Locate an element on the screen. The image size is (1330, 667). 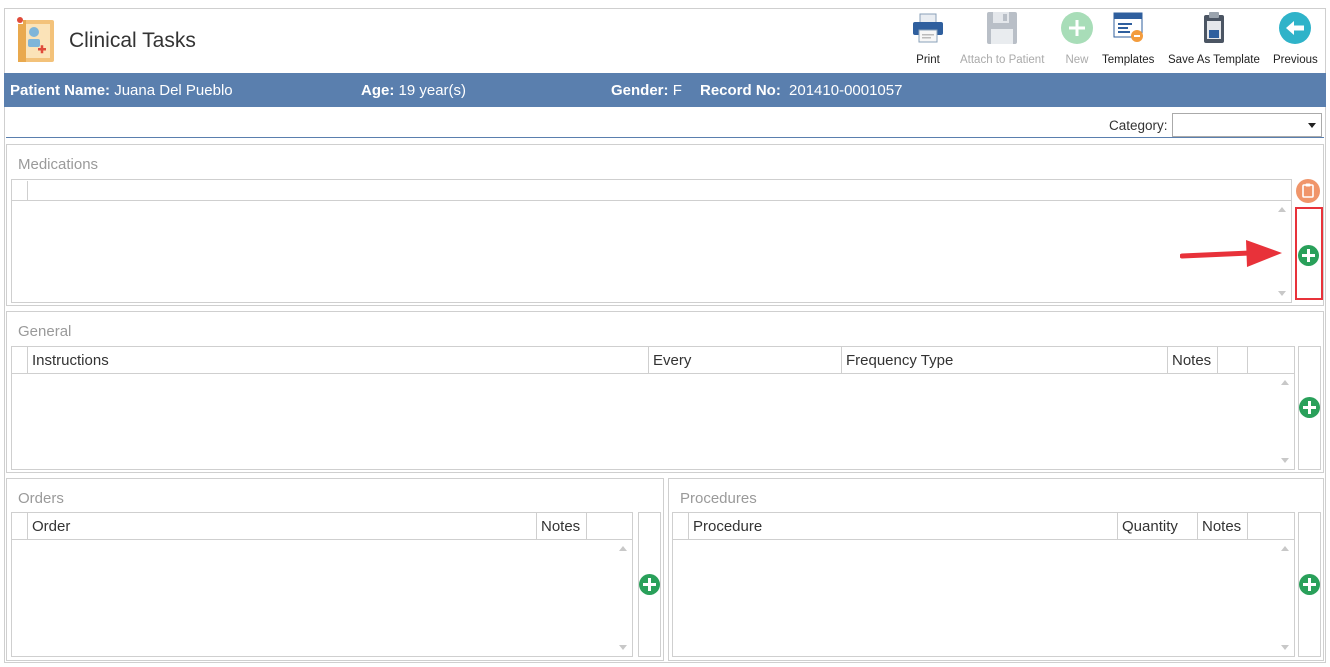
column-frequency-type: Frequency Type is located at coordinates (1004, 360).